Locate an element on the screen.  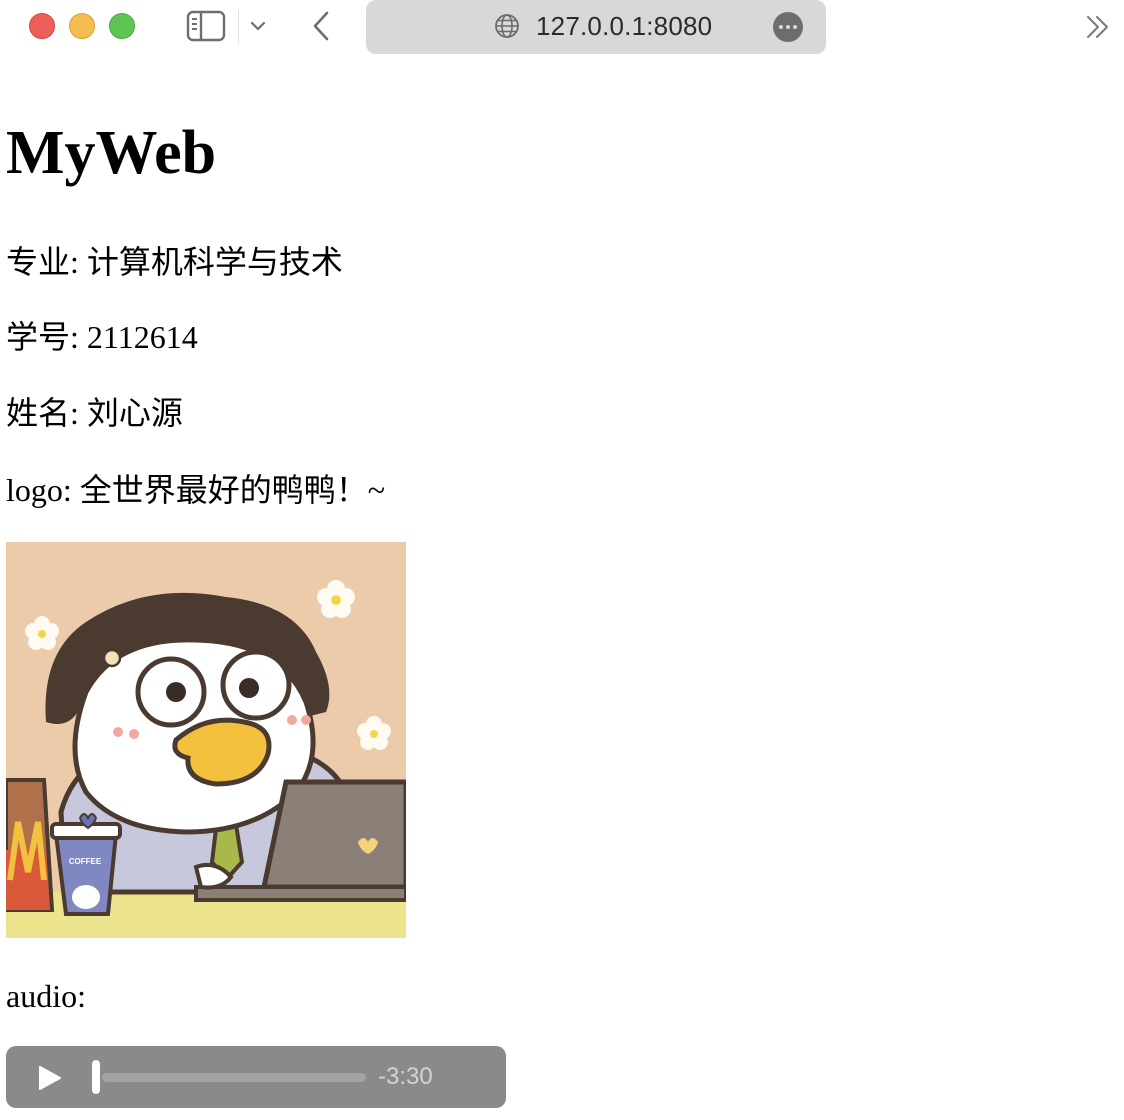
chevron-down-icon is located at coordinates (258, 26).